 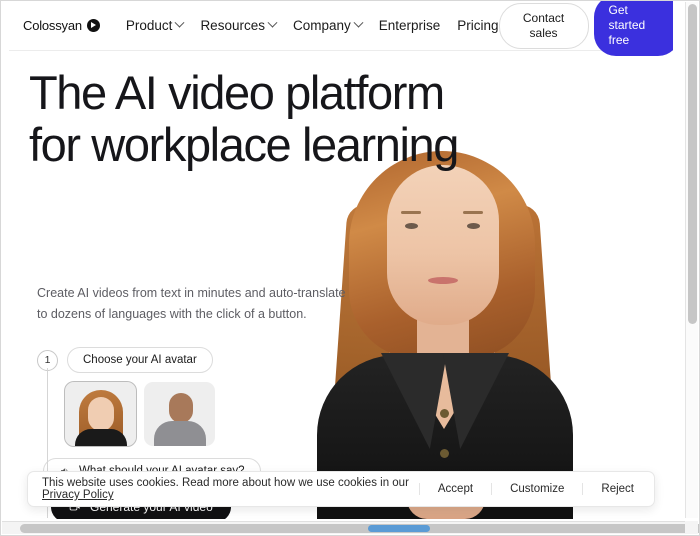 I want to click on nav-item-company: Company, so click(x=328, y=25).